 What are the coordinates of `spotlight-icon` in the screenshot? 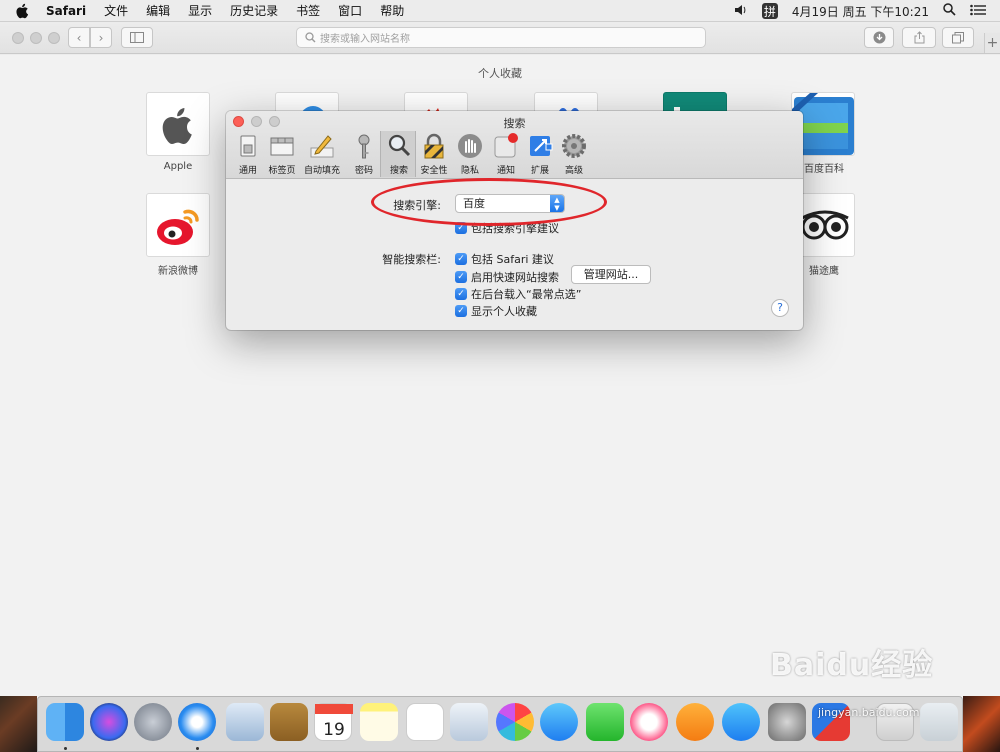 It's located at (949, 11).